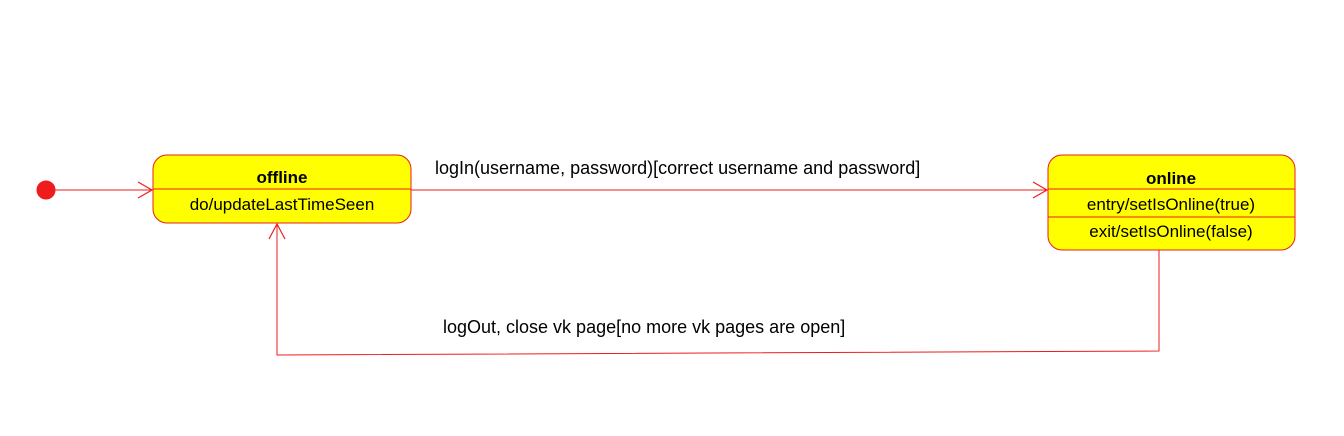 This screenshot has height=436, width=1344. I want to click on state-offline: offline do/updateLastTimeSeen, so click(282, 189).